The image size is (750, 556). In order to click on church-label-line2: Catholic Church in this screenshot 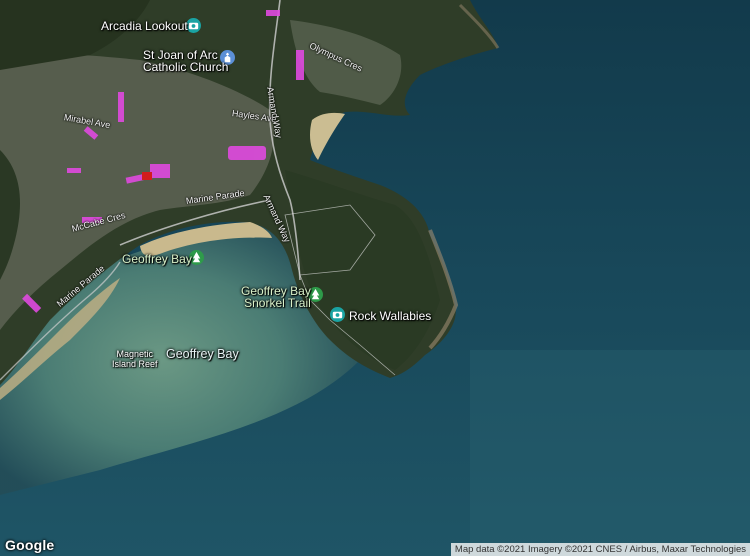, I will do `click(186, 67)`.